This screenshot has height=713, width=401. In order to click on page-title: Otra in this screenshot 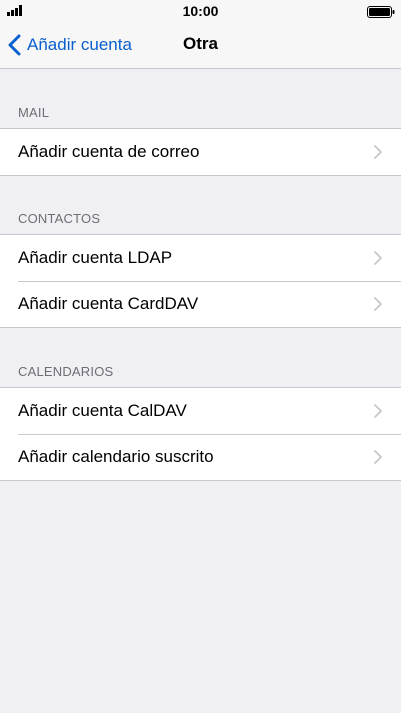, I will do `click(200, 43)`.